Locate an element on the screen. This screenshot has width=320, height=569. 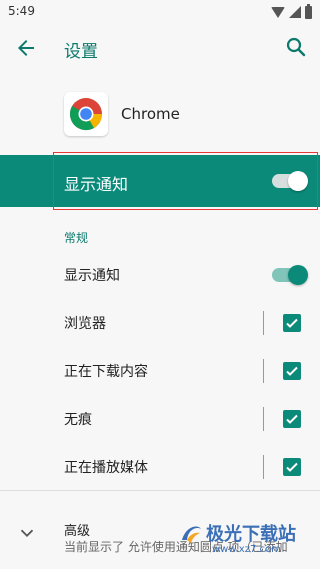
show-notifications-switch is located at coordinates (290, 275).